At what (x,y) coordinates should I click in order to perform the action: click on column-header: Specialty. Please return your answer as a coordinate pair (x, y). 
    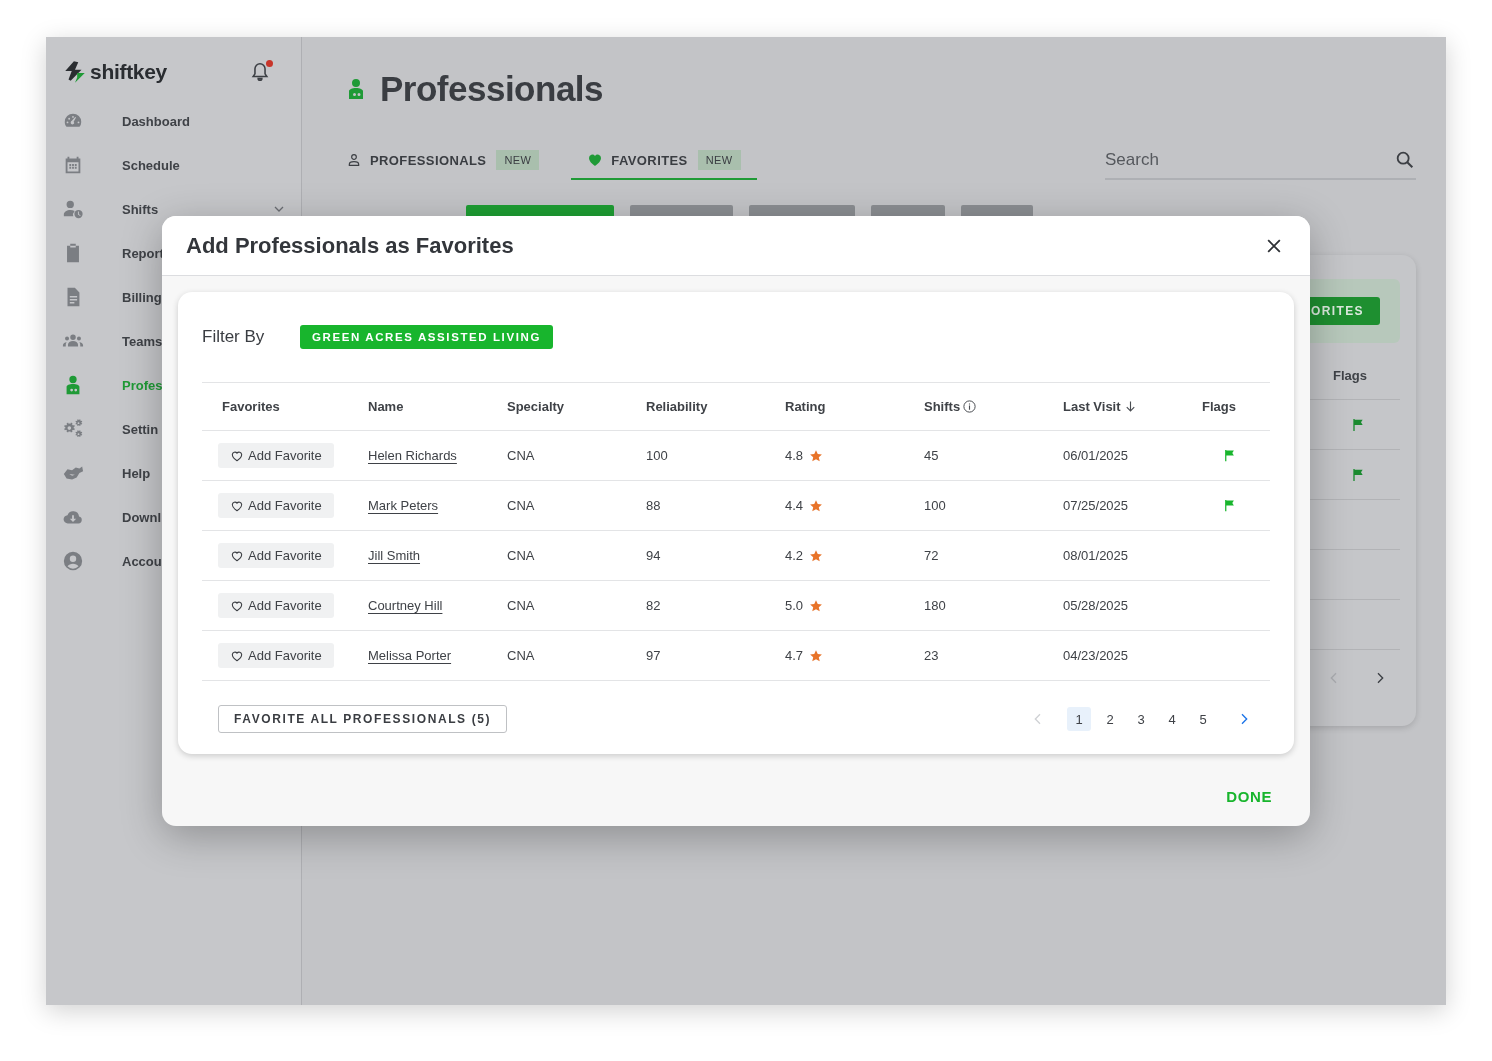
    Looking at the image, I should click on (536, 406).